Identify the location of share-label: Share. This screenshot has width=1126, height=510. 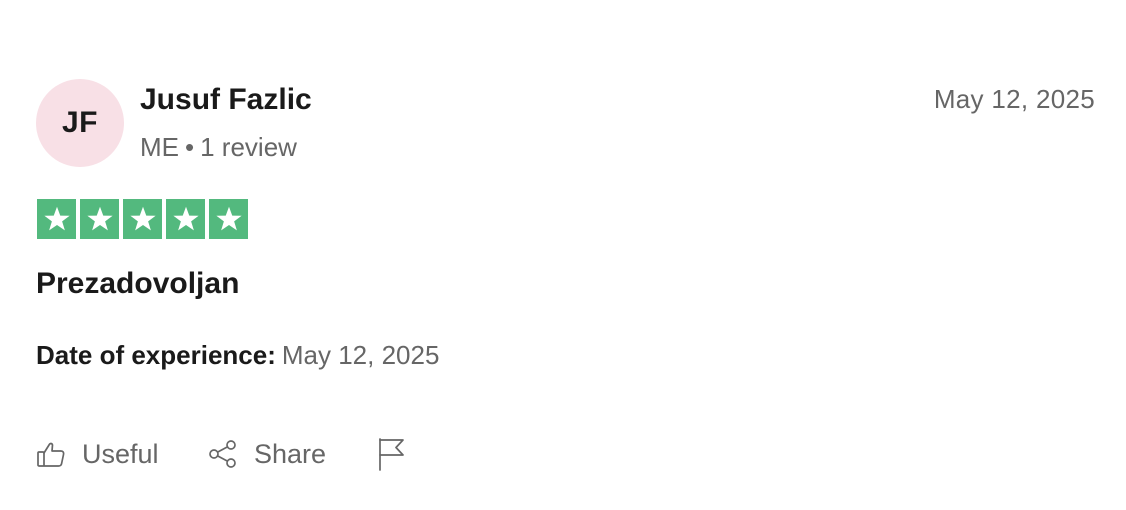
(290, 453).